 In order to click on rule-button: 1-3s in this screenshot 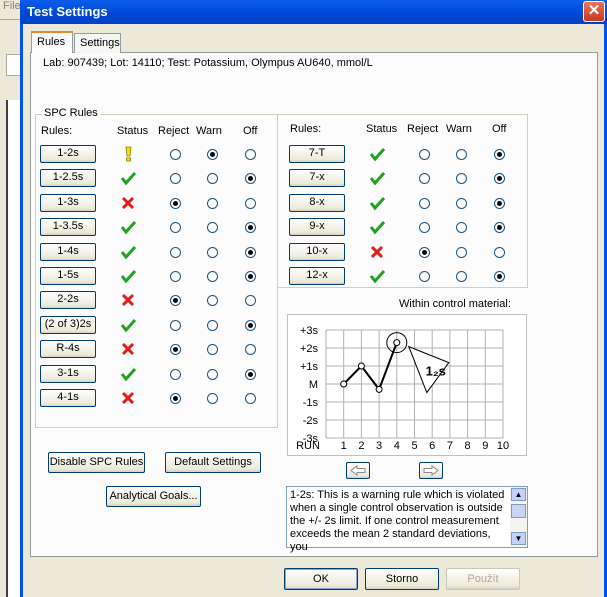, I will do `click(68, 202)`.